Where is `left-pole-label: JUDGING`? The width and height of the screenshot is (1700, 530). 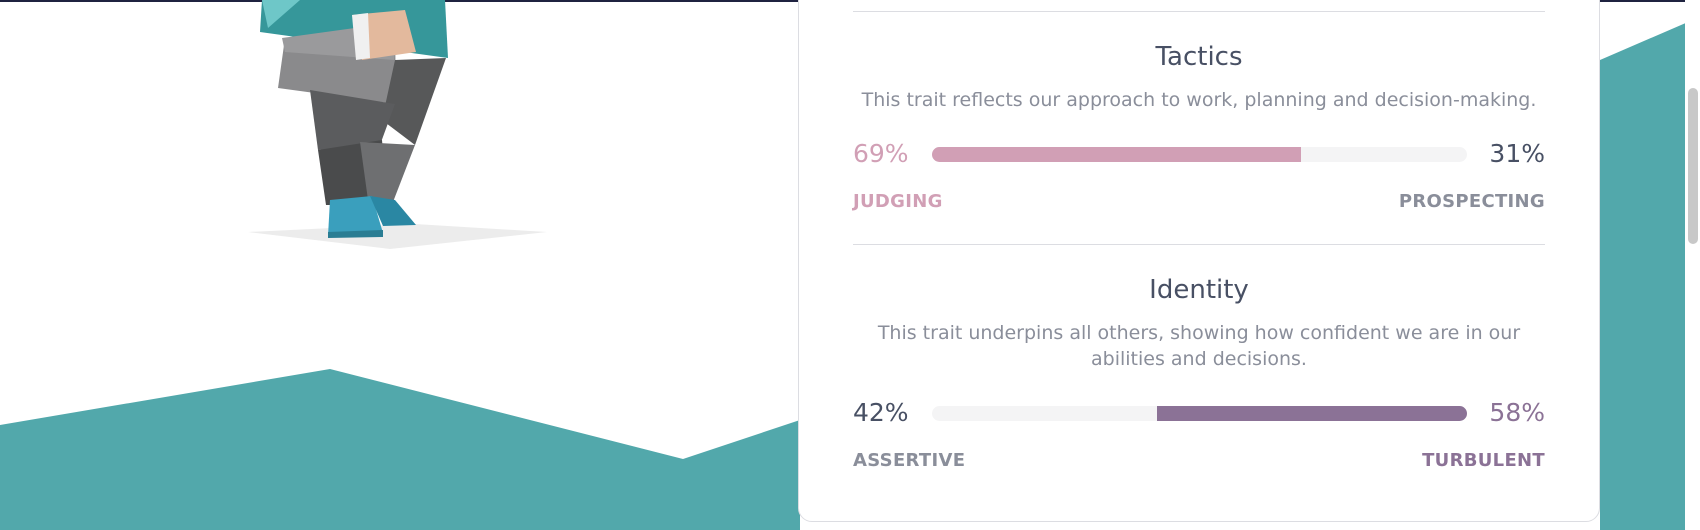 left-pole-label: JUDGING is located at coordinates (898, 201).